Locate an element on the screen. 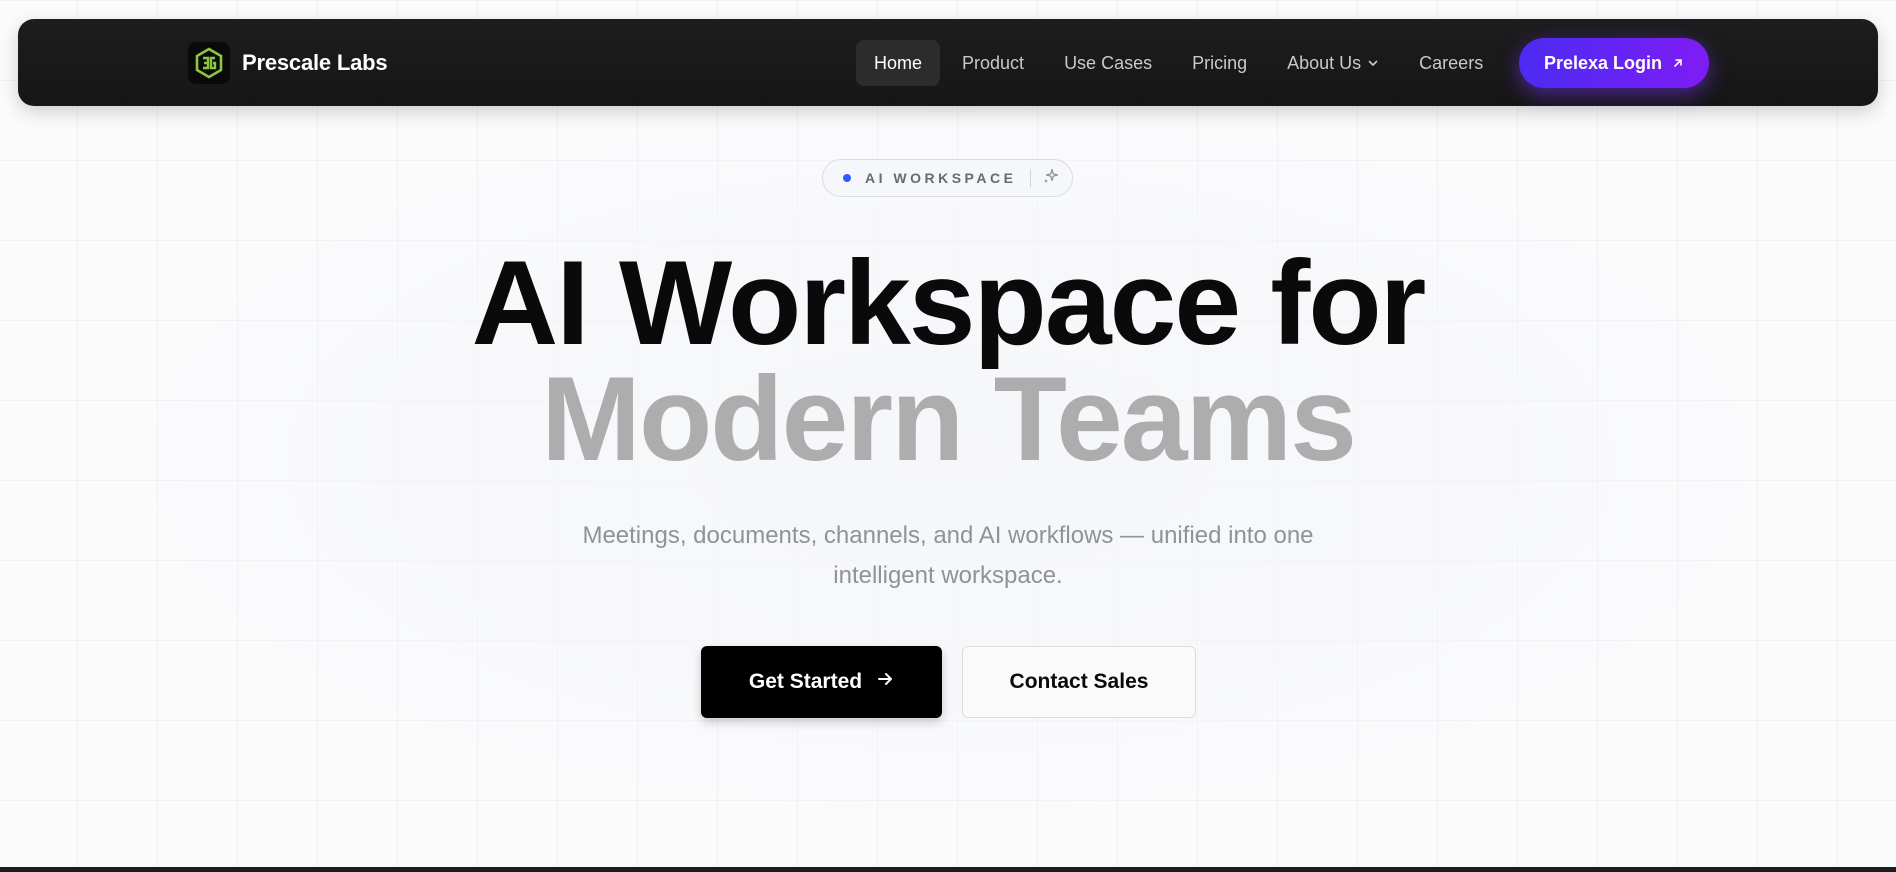 This screenshot has width=1896, height=872. nav-careers-label: Careers is located at coordinates (1451, 62).